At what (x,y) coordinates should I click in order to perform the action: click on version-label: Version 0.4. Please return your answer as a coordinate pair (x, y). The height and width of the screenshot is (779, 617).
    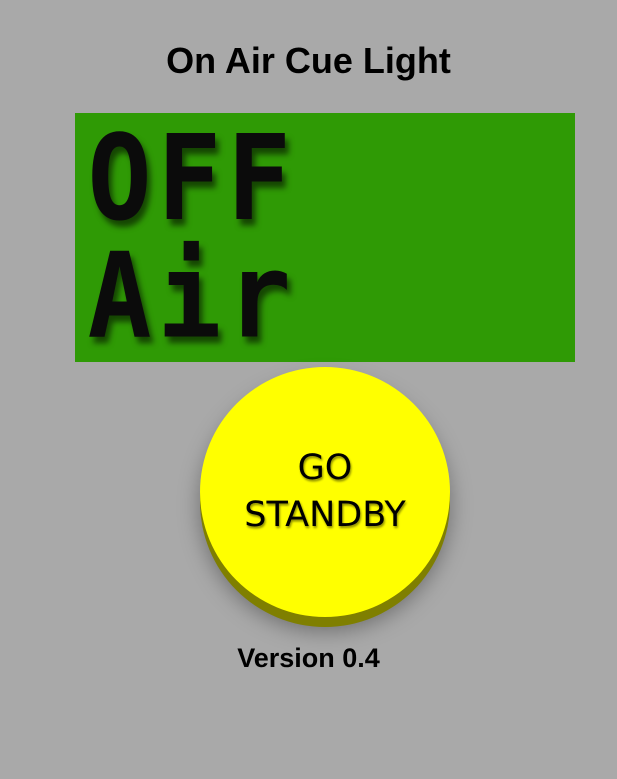
    Looking at the image, I should click on (308, 658).